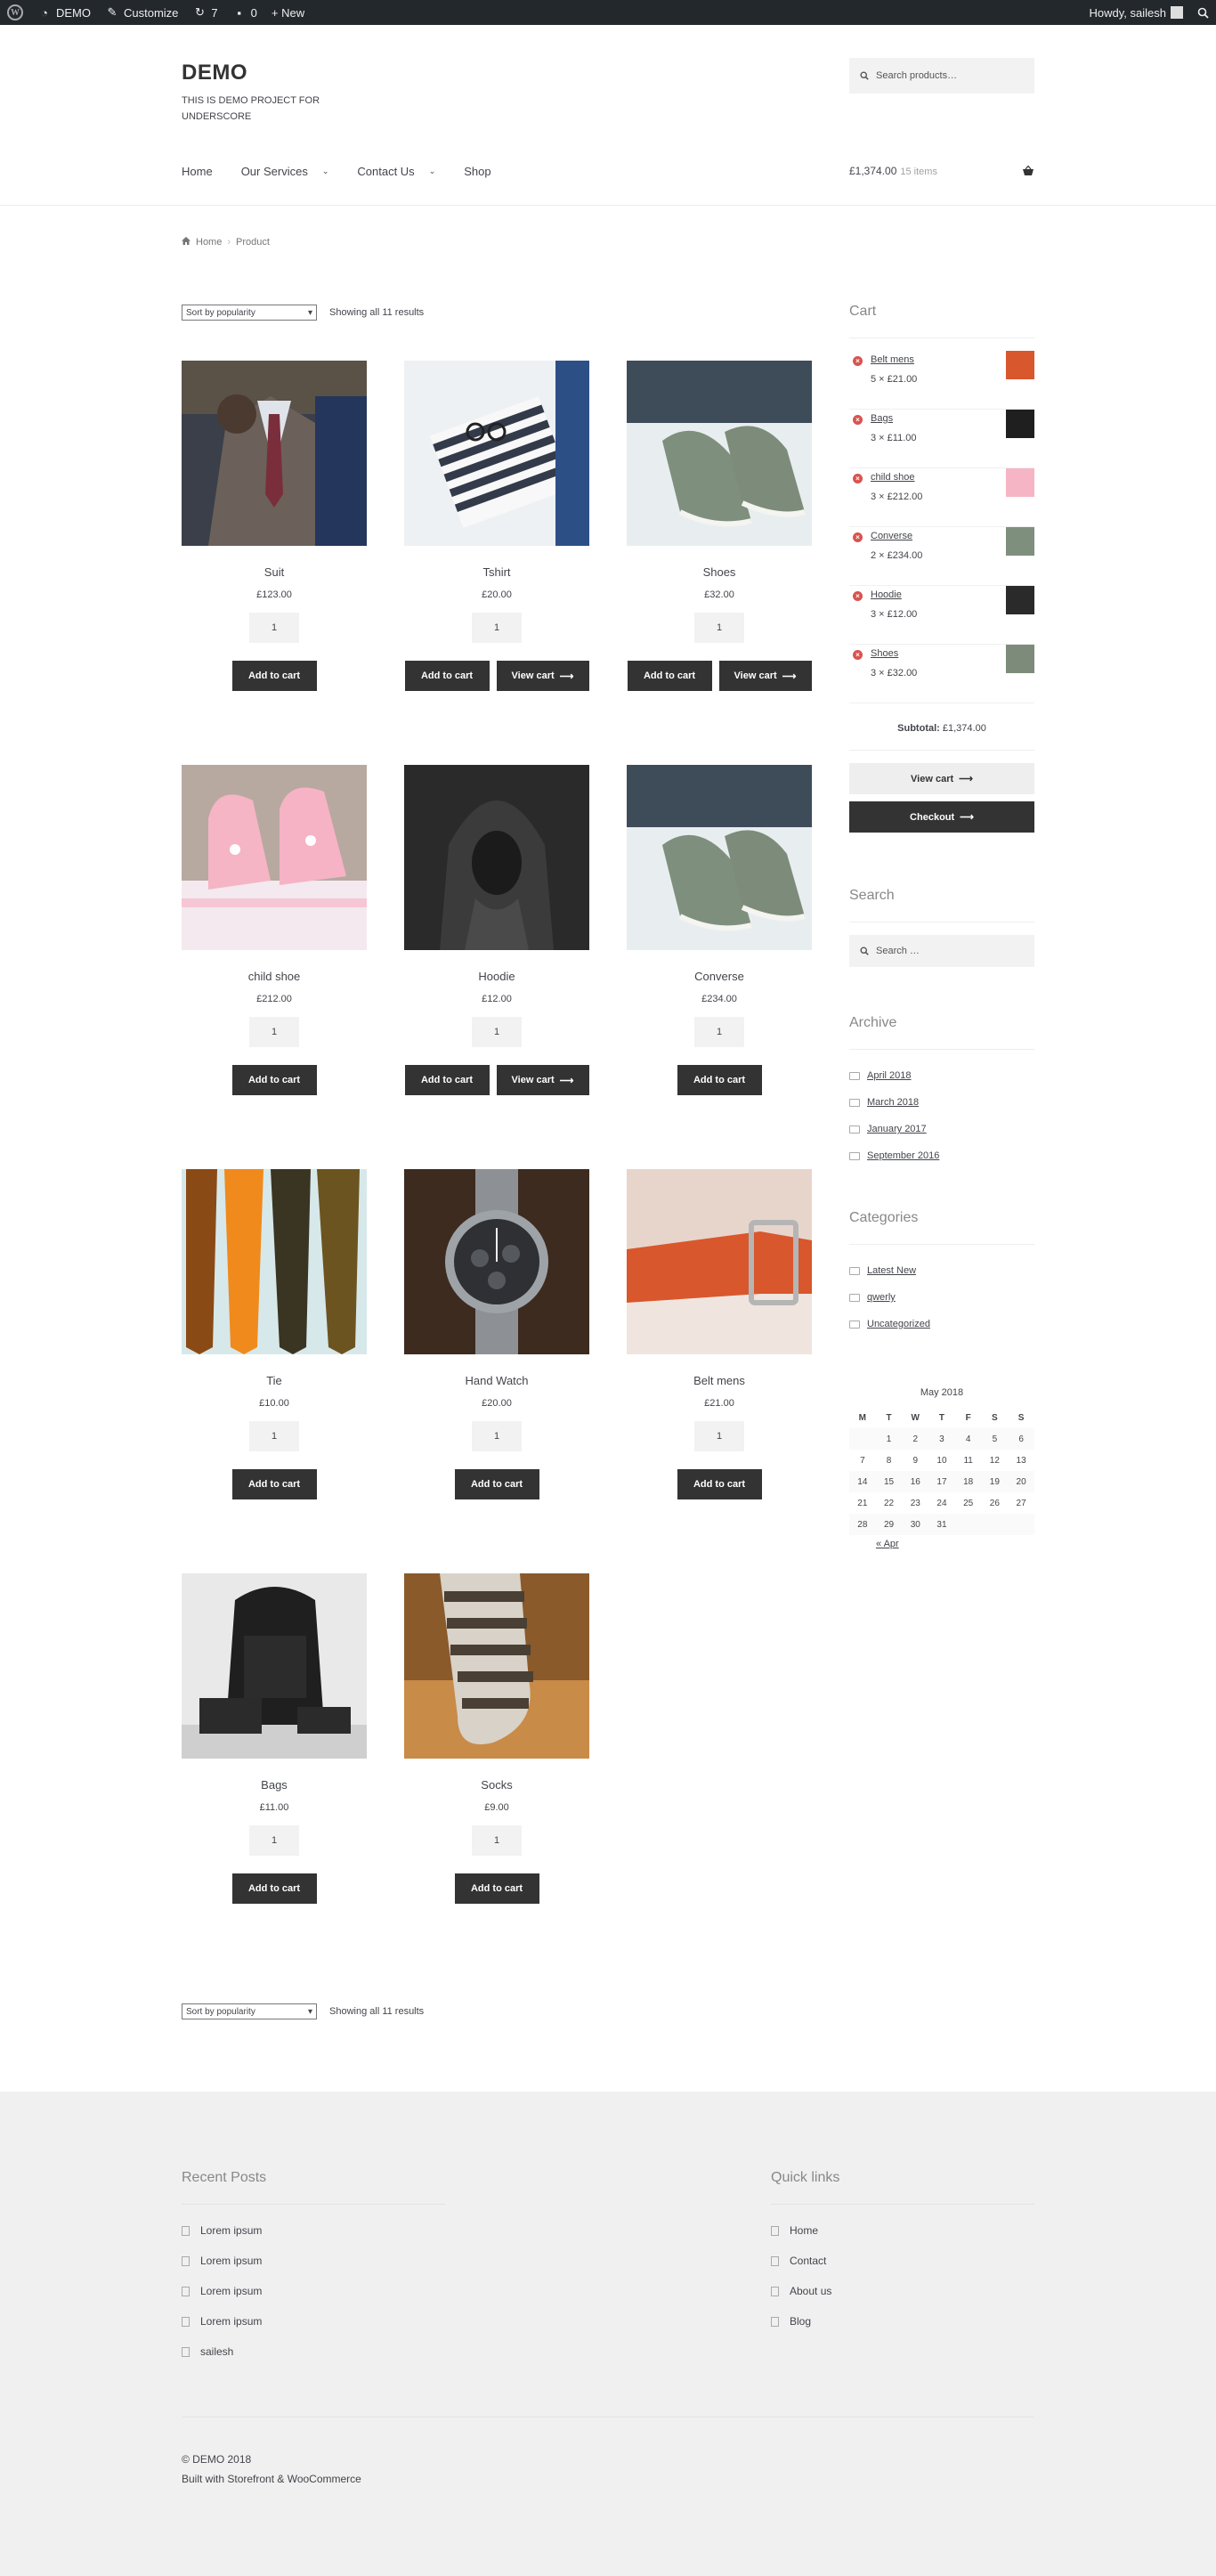 This screenshot has width=1216, height=2576. What do you see at coordinates (719, 453) in the screenshot?
I see `shoes-image` at bounding box center [719, 453].